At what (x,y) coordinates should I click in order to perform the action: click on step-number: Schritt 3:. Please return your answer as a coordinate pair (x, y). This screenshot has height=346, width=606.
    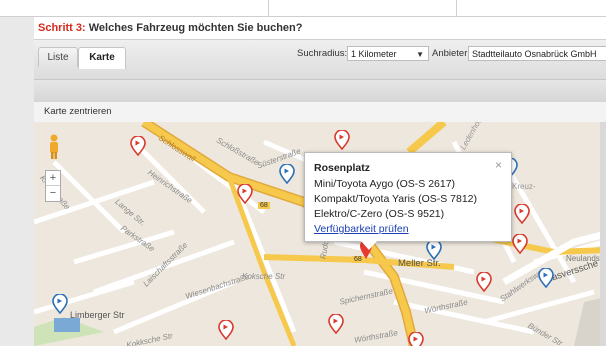
    Looking at the image, I should click on (62, 28).